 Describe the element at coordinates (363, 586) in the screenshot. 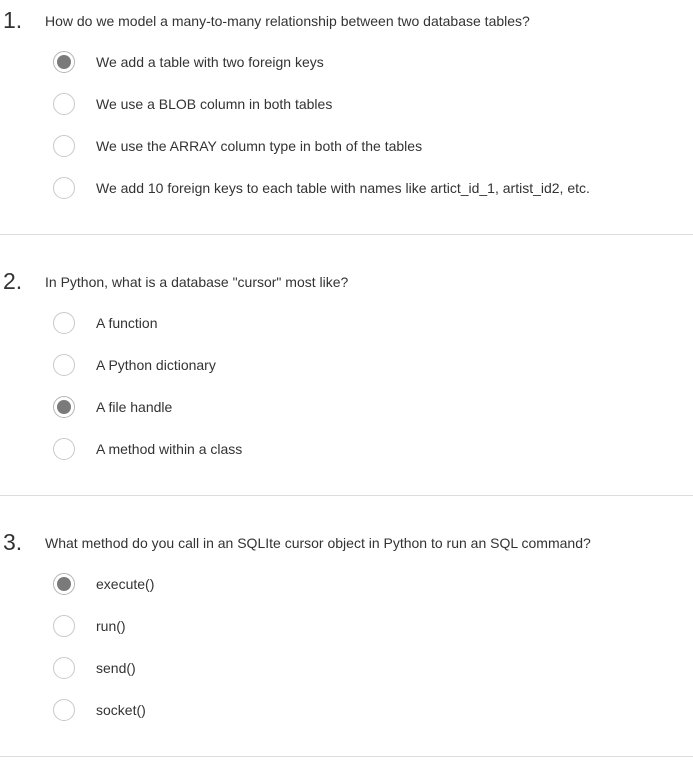

I see `option-radio: execute()` at that location.